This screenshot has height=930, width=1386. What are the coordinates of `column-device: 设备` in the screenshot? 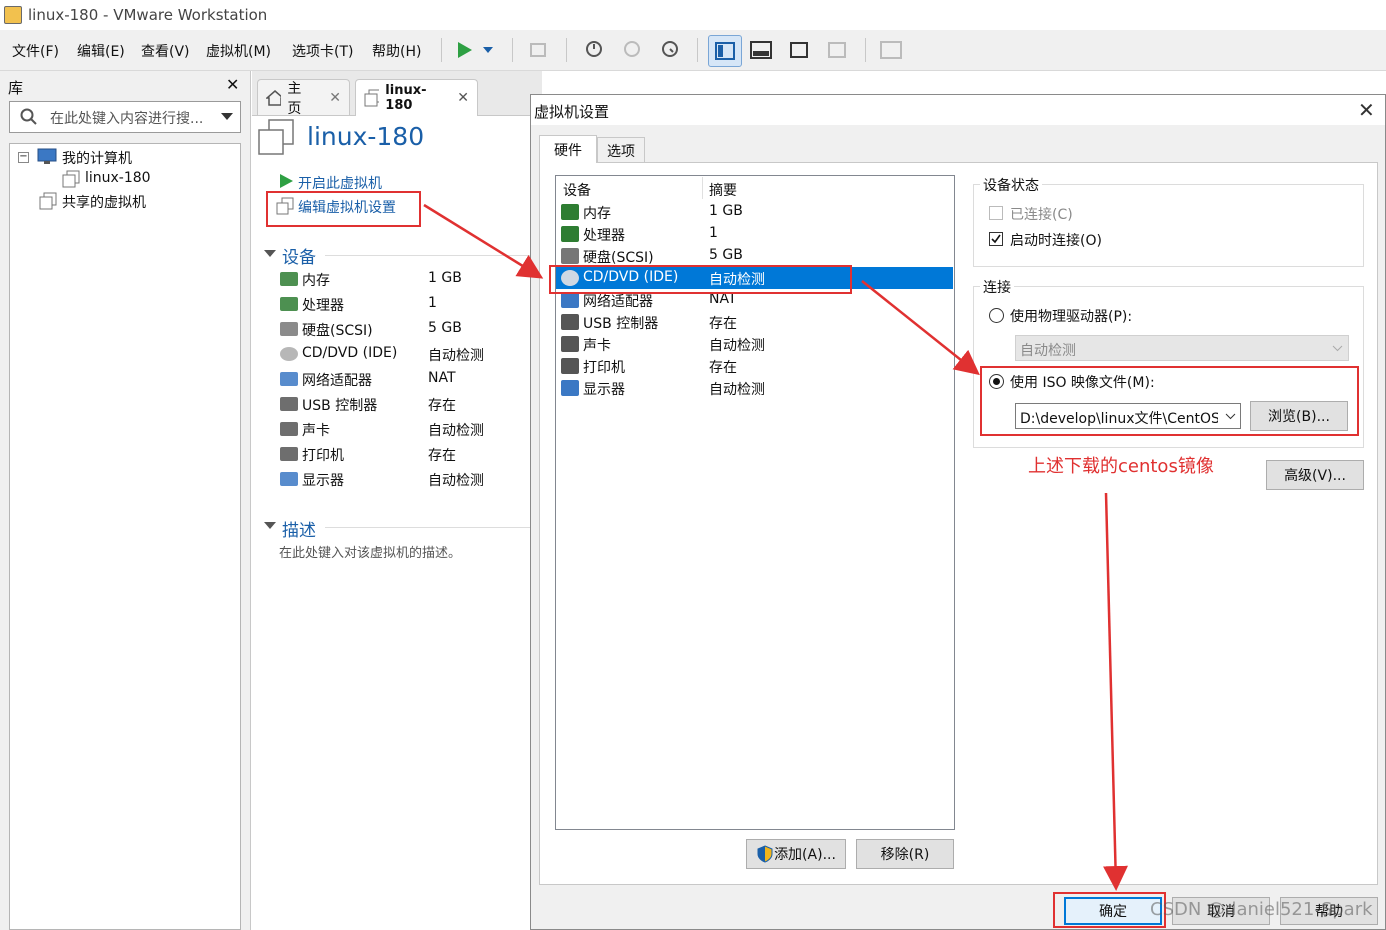 It's located at (577, 190).